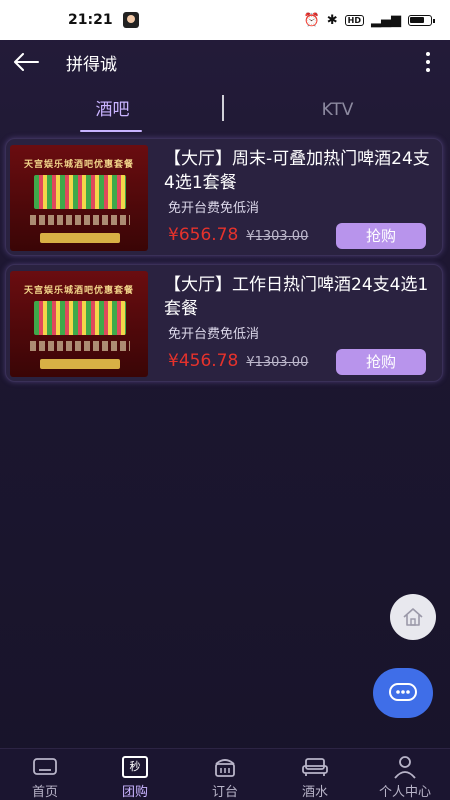  Describe the element at coordinates (428, 62) in the screenshot. I see `more-button` at that location.